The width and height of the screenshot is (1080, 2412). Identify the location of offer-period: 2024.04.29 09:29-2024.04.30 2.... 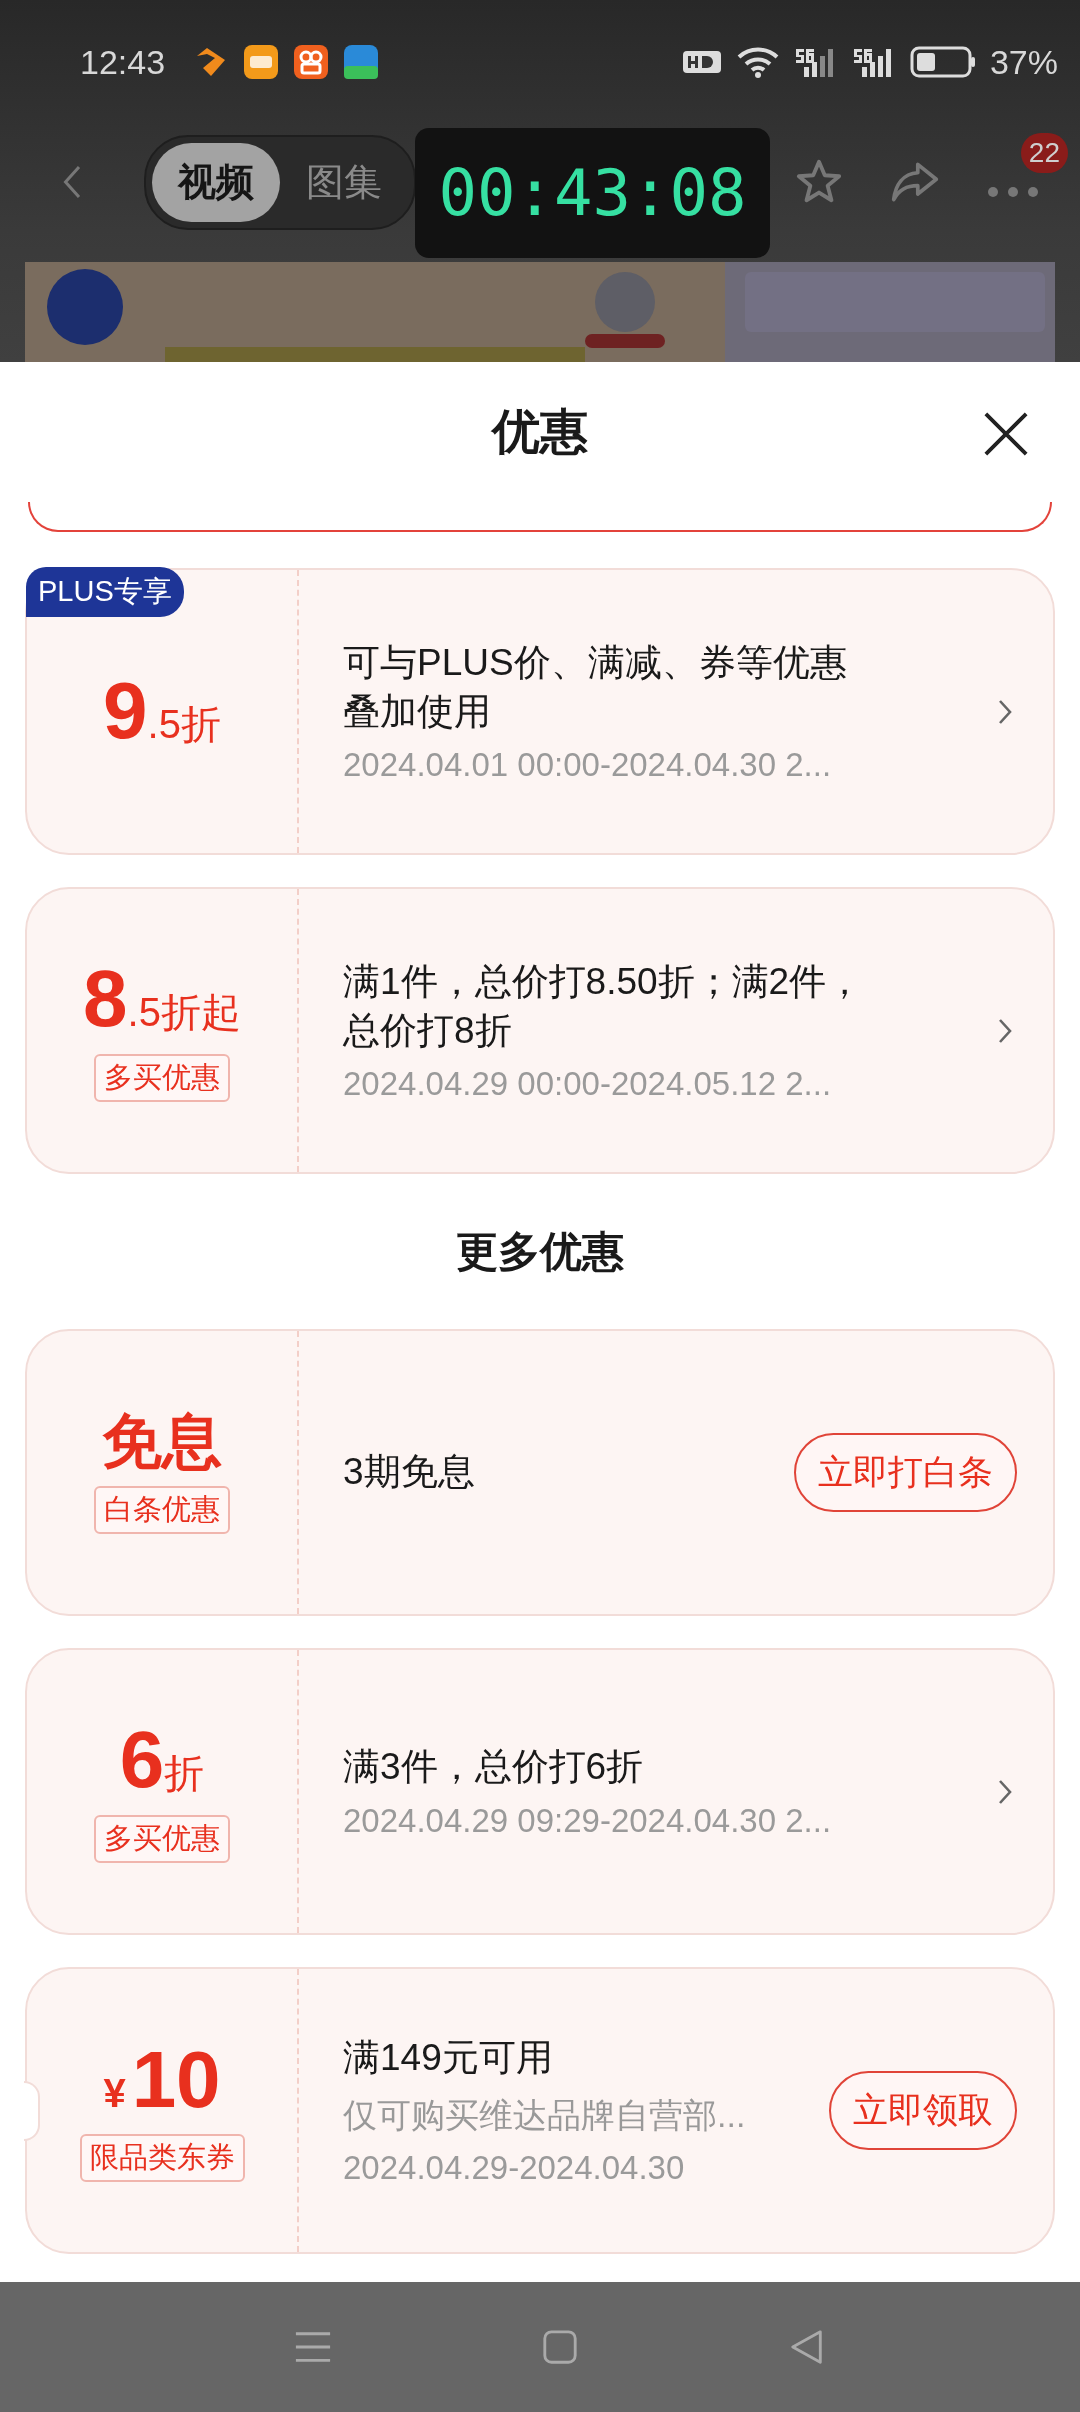
(588, 1820).